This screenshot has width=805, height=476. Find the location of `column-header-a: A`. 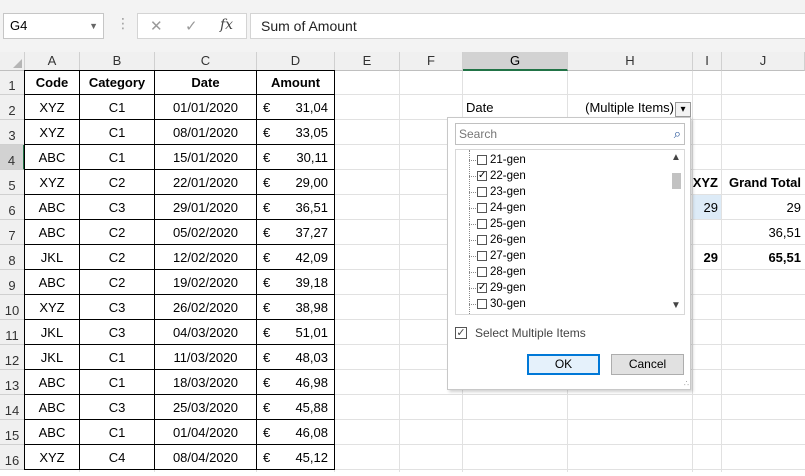

column-header-a: A is located at coordinates (52, 61).